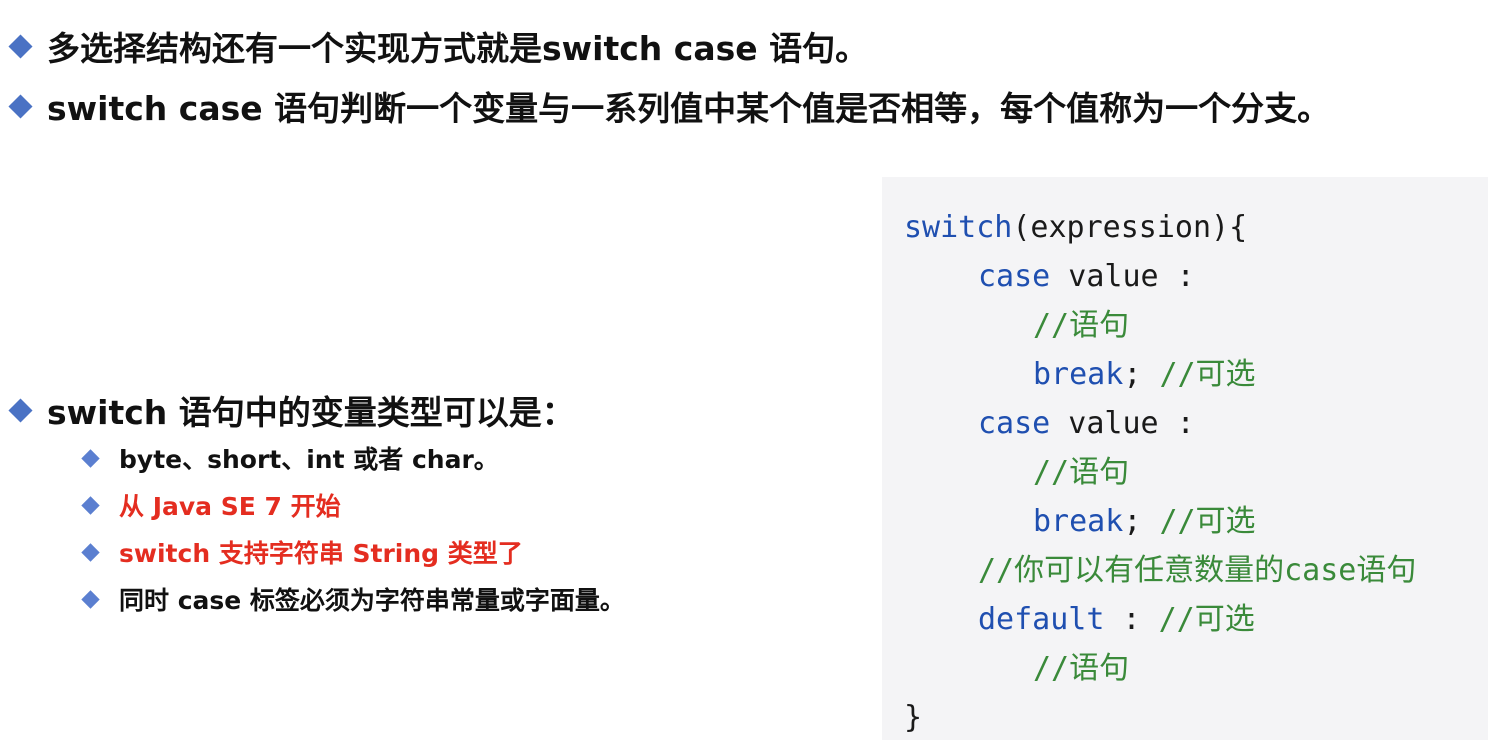  I want to click on sub-bullet-text: byte、short、int 或者 char。, so click(309, 459).